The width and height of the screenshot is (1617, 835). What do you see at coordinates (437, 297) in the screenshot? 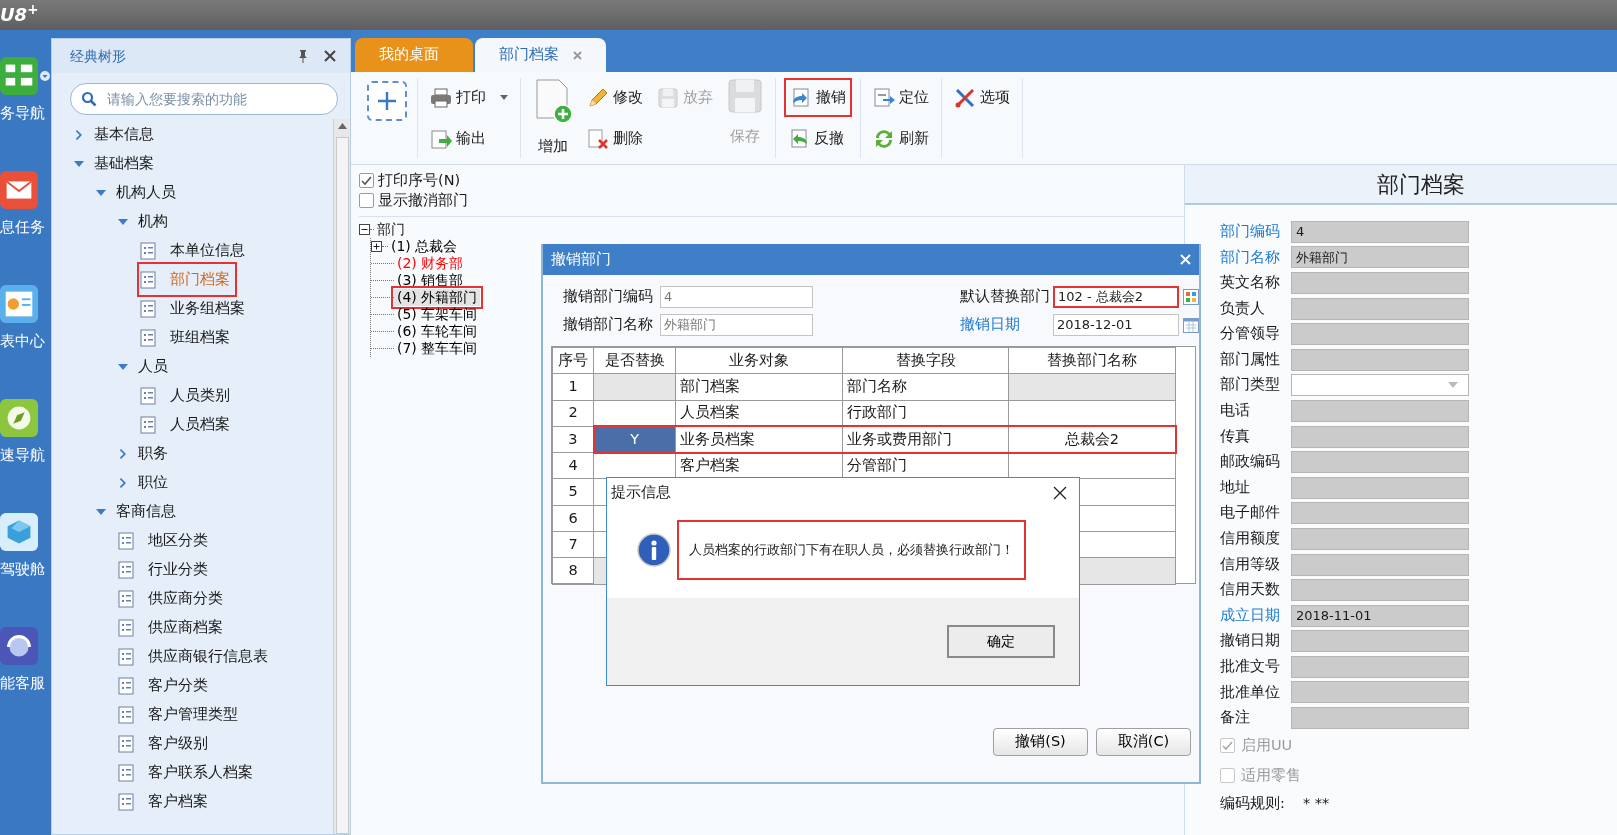
I see `tree-item: (4) 外籍部门` at bounding box center [437, 297].